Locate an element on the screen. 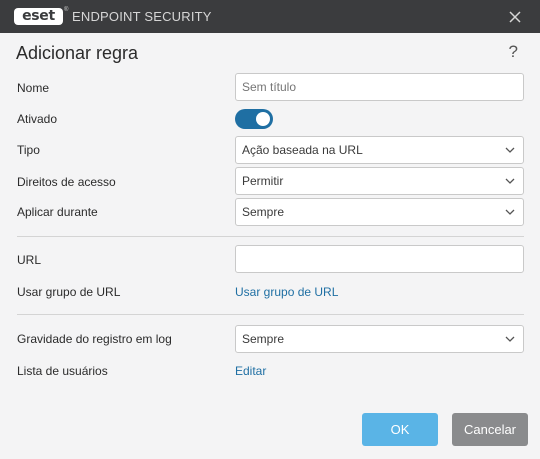  enabled-toggle is located at coordinates (254, 119).